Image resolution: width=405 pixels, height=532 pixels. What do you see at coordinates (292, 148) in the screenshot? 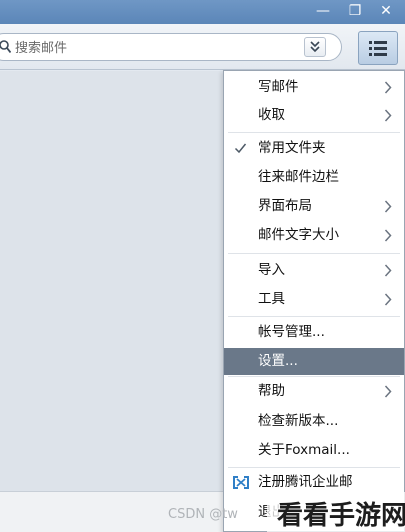
I see `menu-item-label: 常用文件夹` at bounding box center [292, 148].